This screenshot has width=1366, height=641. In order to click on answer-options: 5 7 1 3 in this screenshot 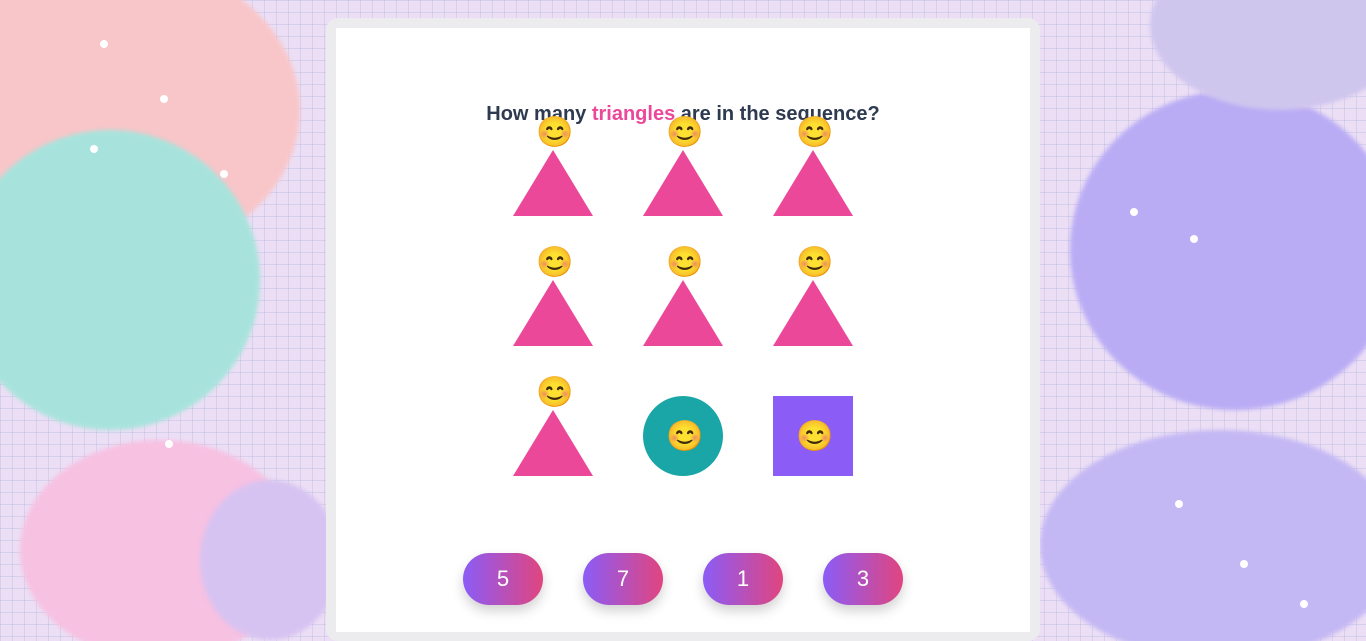, I will do `click(683, 579)`.